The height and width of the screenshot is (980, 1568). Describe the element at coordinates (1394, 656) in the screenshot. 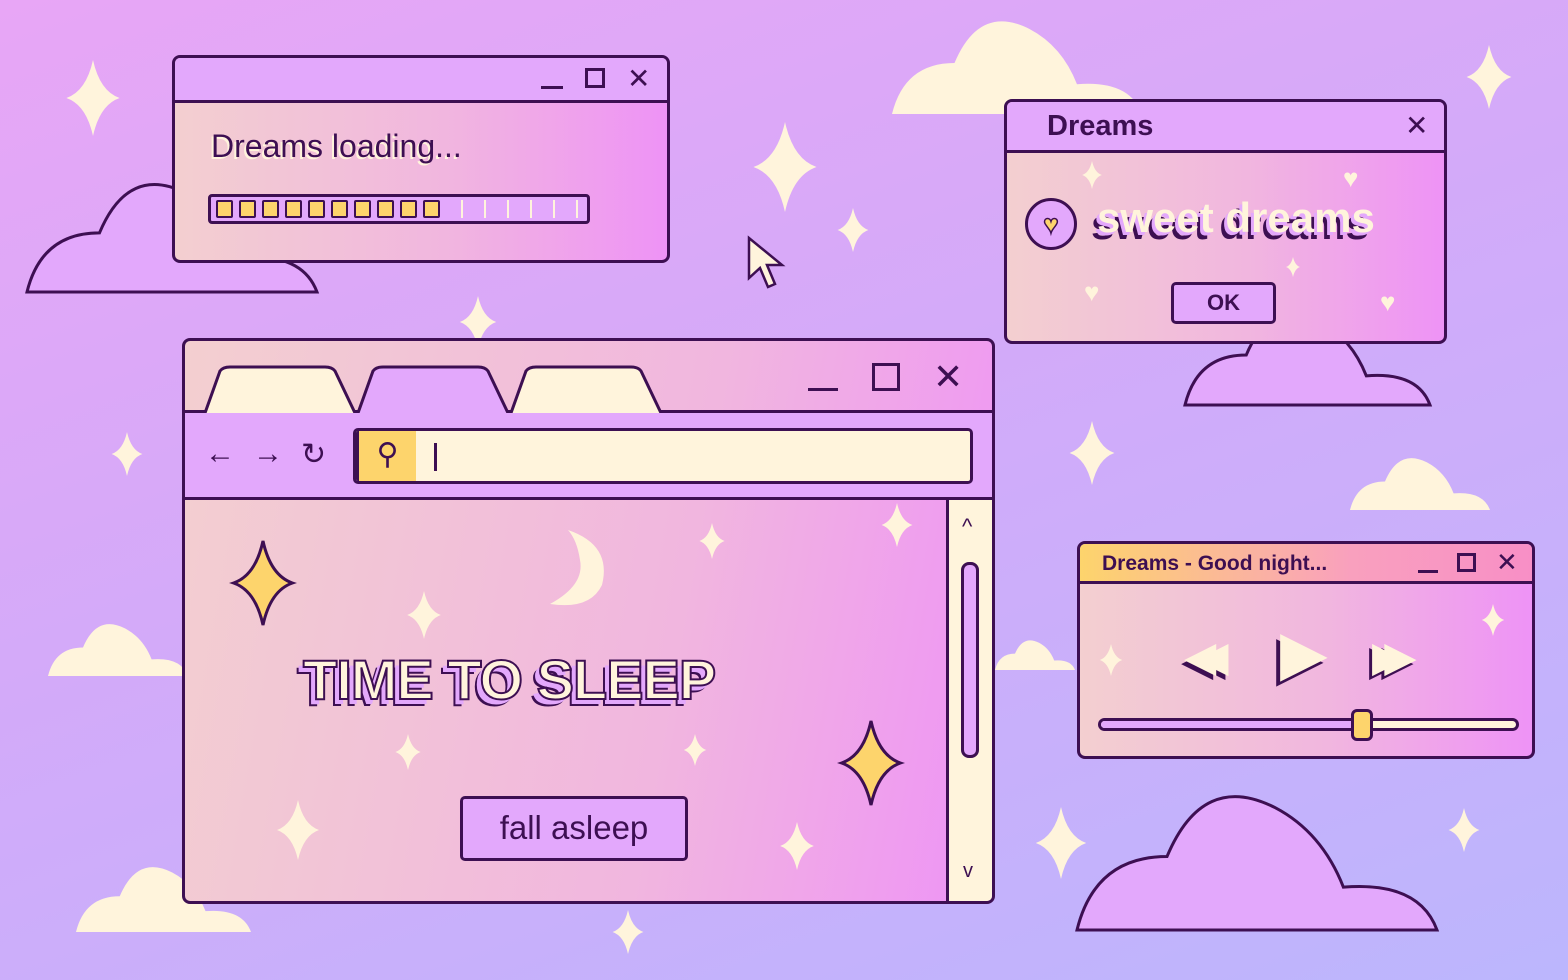

I see `fast-forward-button: ▶▶` at that location.